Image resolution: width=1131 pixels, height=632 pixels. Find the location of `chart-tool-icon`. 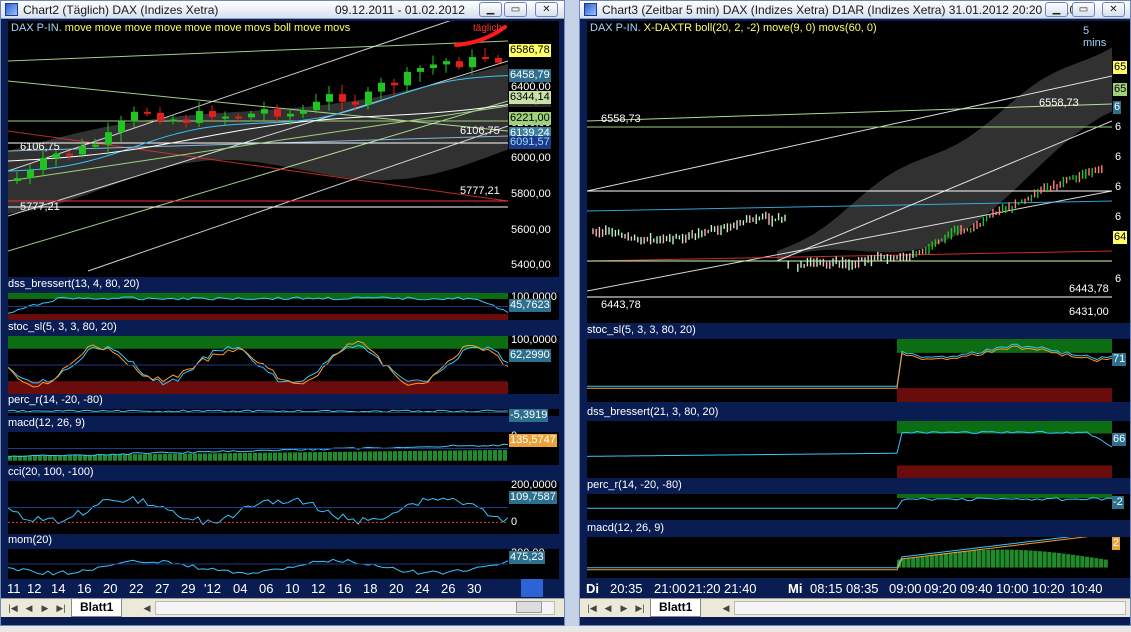

chart-tool-icon is located at coordinates (532, 588).